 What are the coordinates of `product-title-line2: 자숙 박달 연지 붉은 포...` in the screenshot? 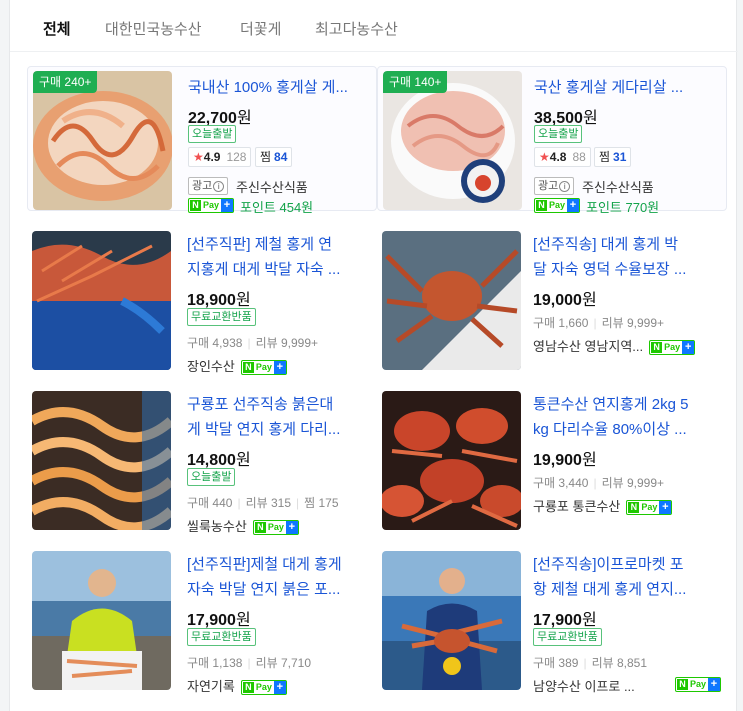 It's located at (279, 589).